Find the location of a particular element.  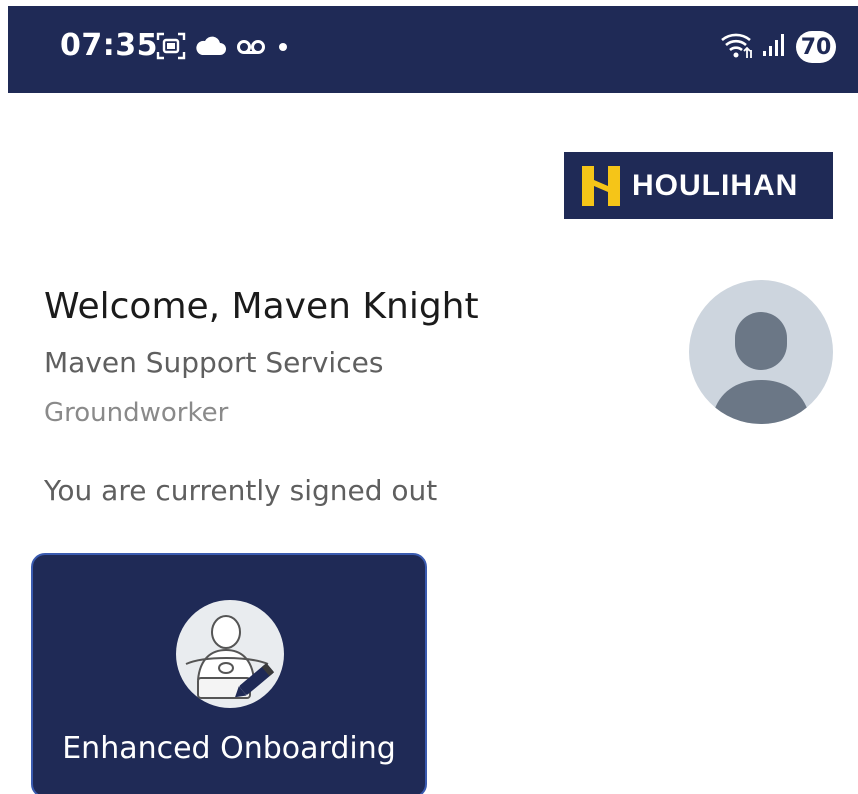

cloud-icon is located at coordinates (211, 48).